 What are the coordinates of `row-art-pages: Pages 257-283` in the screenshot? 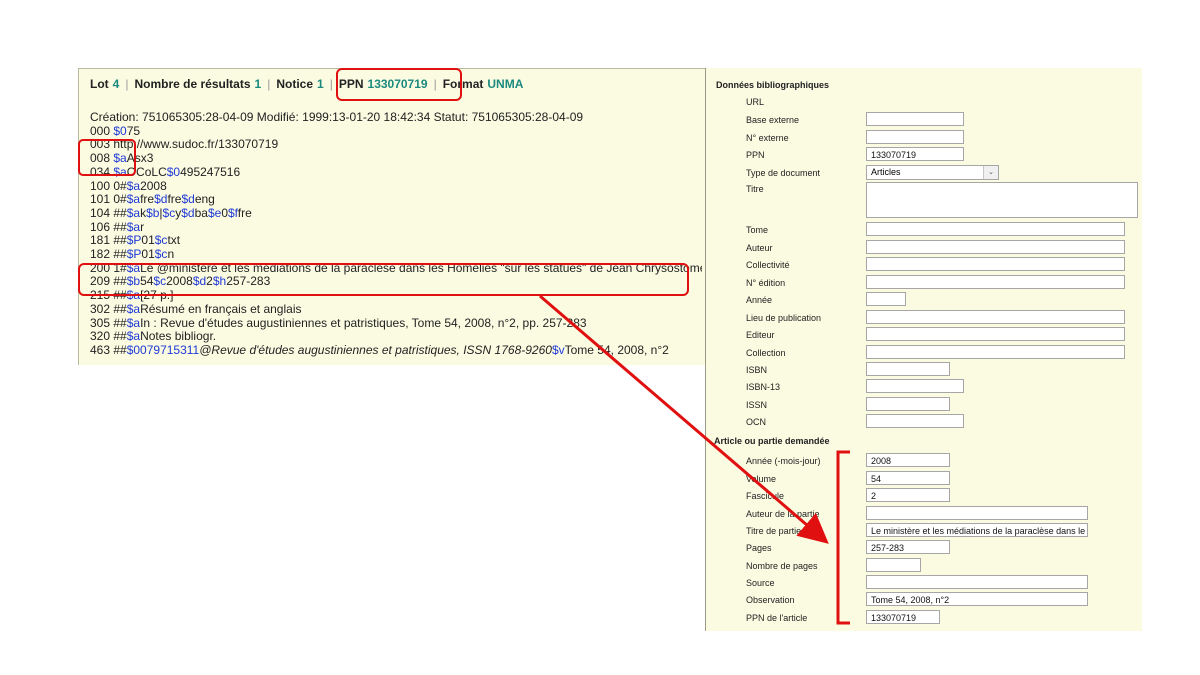 It's located at (924, 548).